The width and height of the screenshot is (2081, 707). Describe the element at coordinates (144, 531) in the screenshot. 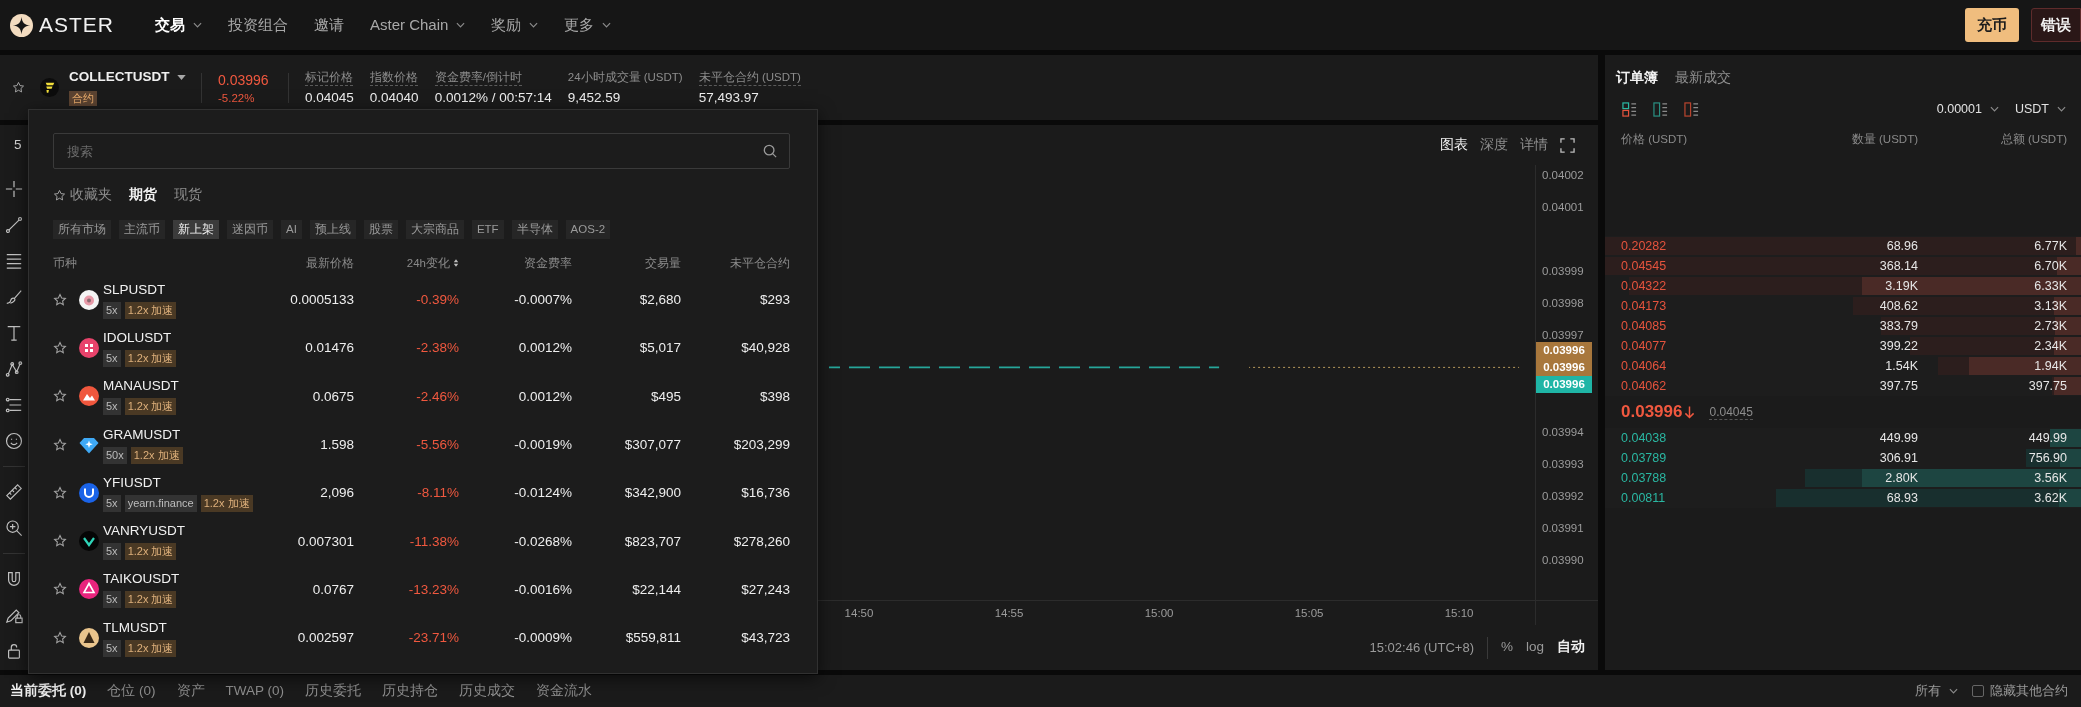

I see `symbol-name: VANRYUSDT` at that location.